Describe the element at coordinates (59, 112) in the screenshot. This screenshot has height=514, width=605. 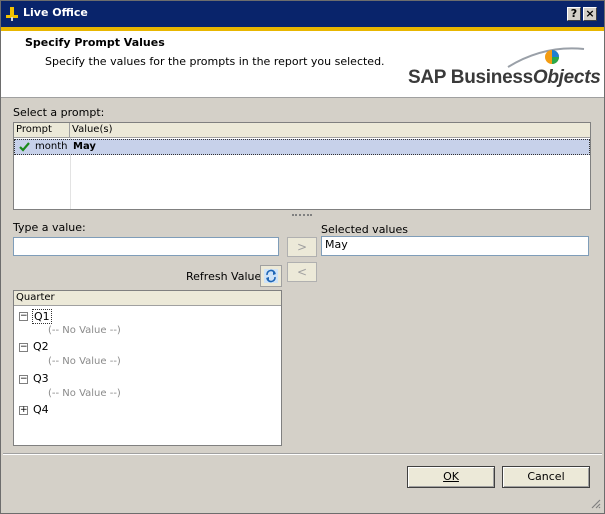
I see `select-prompt-label: Select a prompt:` at that location.